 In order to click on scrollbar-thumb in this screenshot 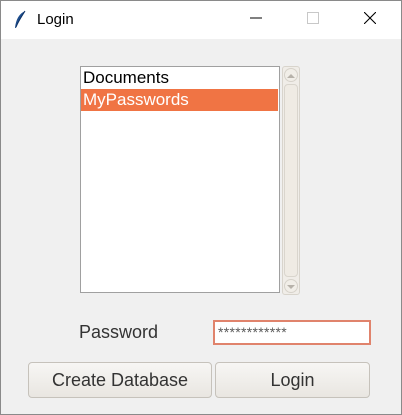, I will do `click(291, 180)`.